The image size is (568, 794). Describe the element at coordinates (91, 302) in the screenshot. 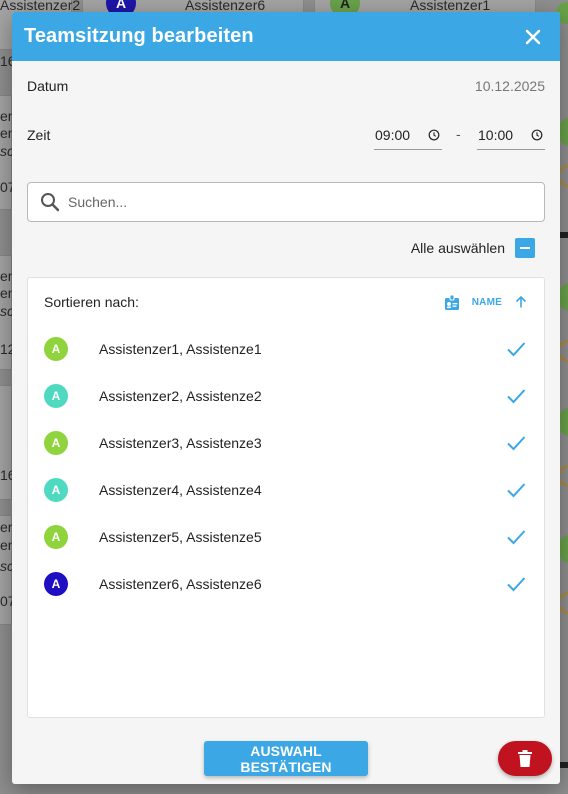

I see `sort-label: Sortieren nach:` at that location.